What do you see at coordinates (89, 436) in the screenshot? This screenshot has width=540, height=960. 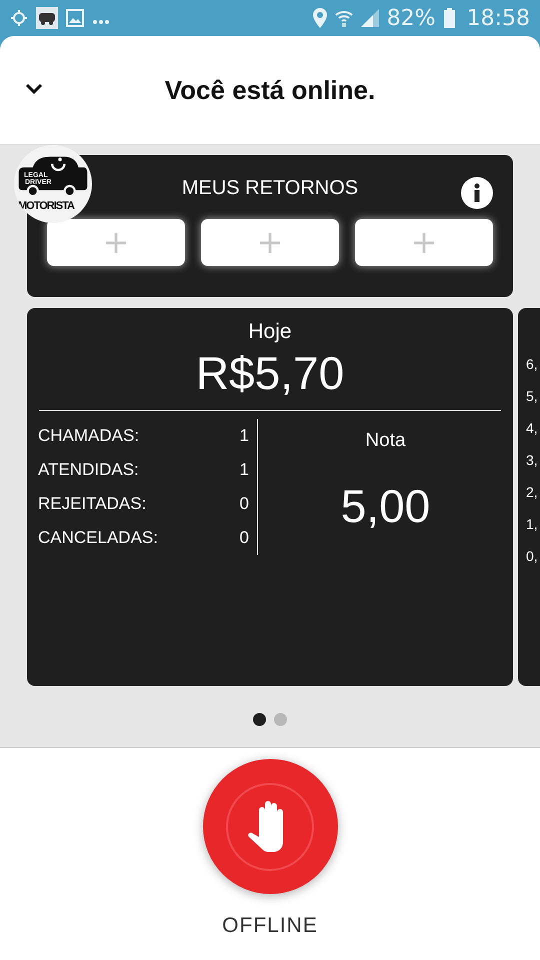 I see `stat-label: CHAMADAS:` at bounding box center [89, 436].